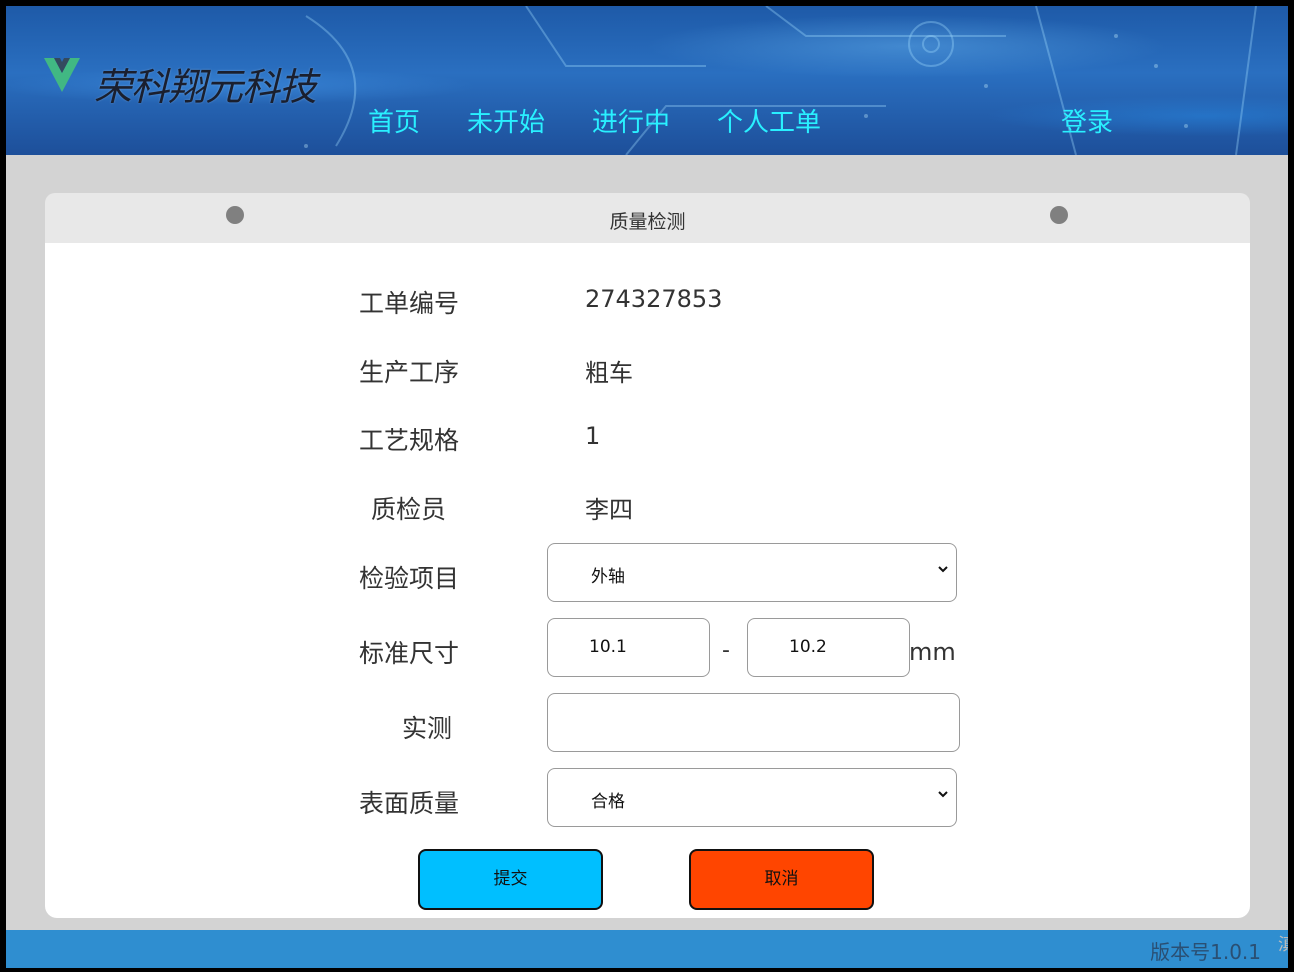 The width and height of the screenshot is (1294, 972). What do you see at coordinates (608, 577) in the screenshot?
I see `inspection-item-selected: 外轴` at bounding box center [608, 577].